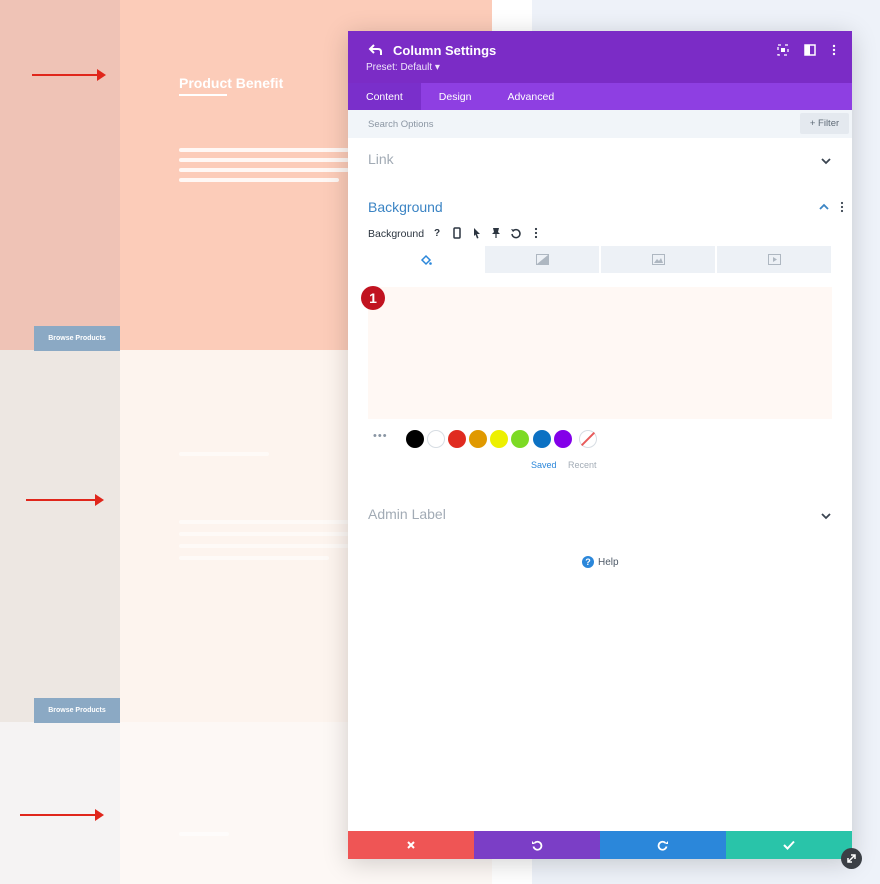  I want to click on modal-footer, so click(600, 845).